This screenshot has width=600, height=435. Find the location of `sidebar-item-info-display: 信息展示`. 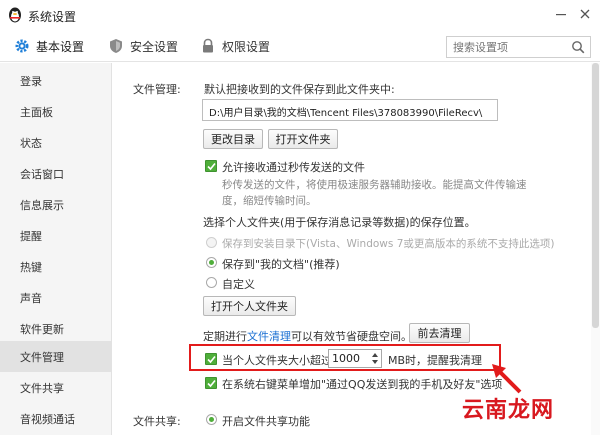

sidebar-item-info-display: 信息展示 is located at coordinates (55, 204).